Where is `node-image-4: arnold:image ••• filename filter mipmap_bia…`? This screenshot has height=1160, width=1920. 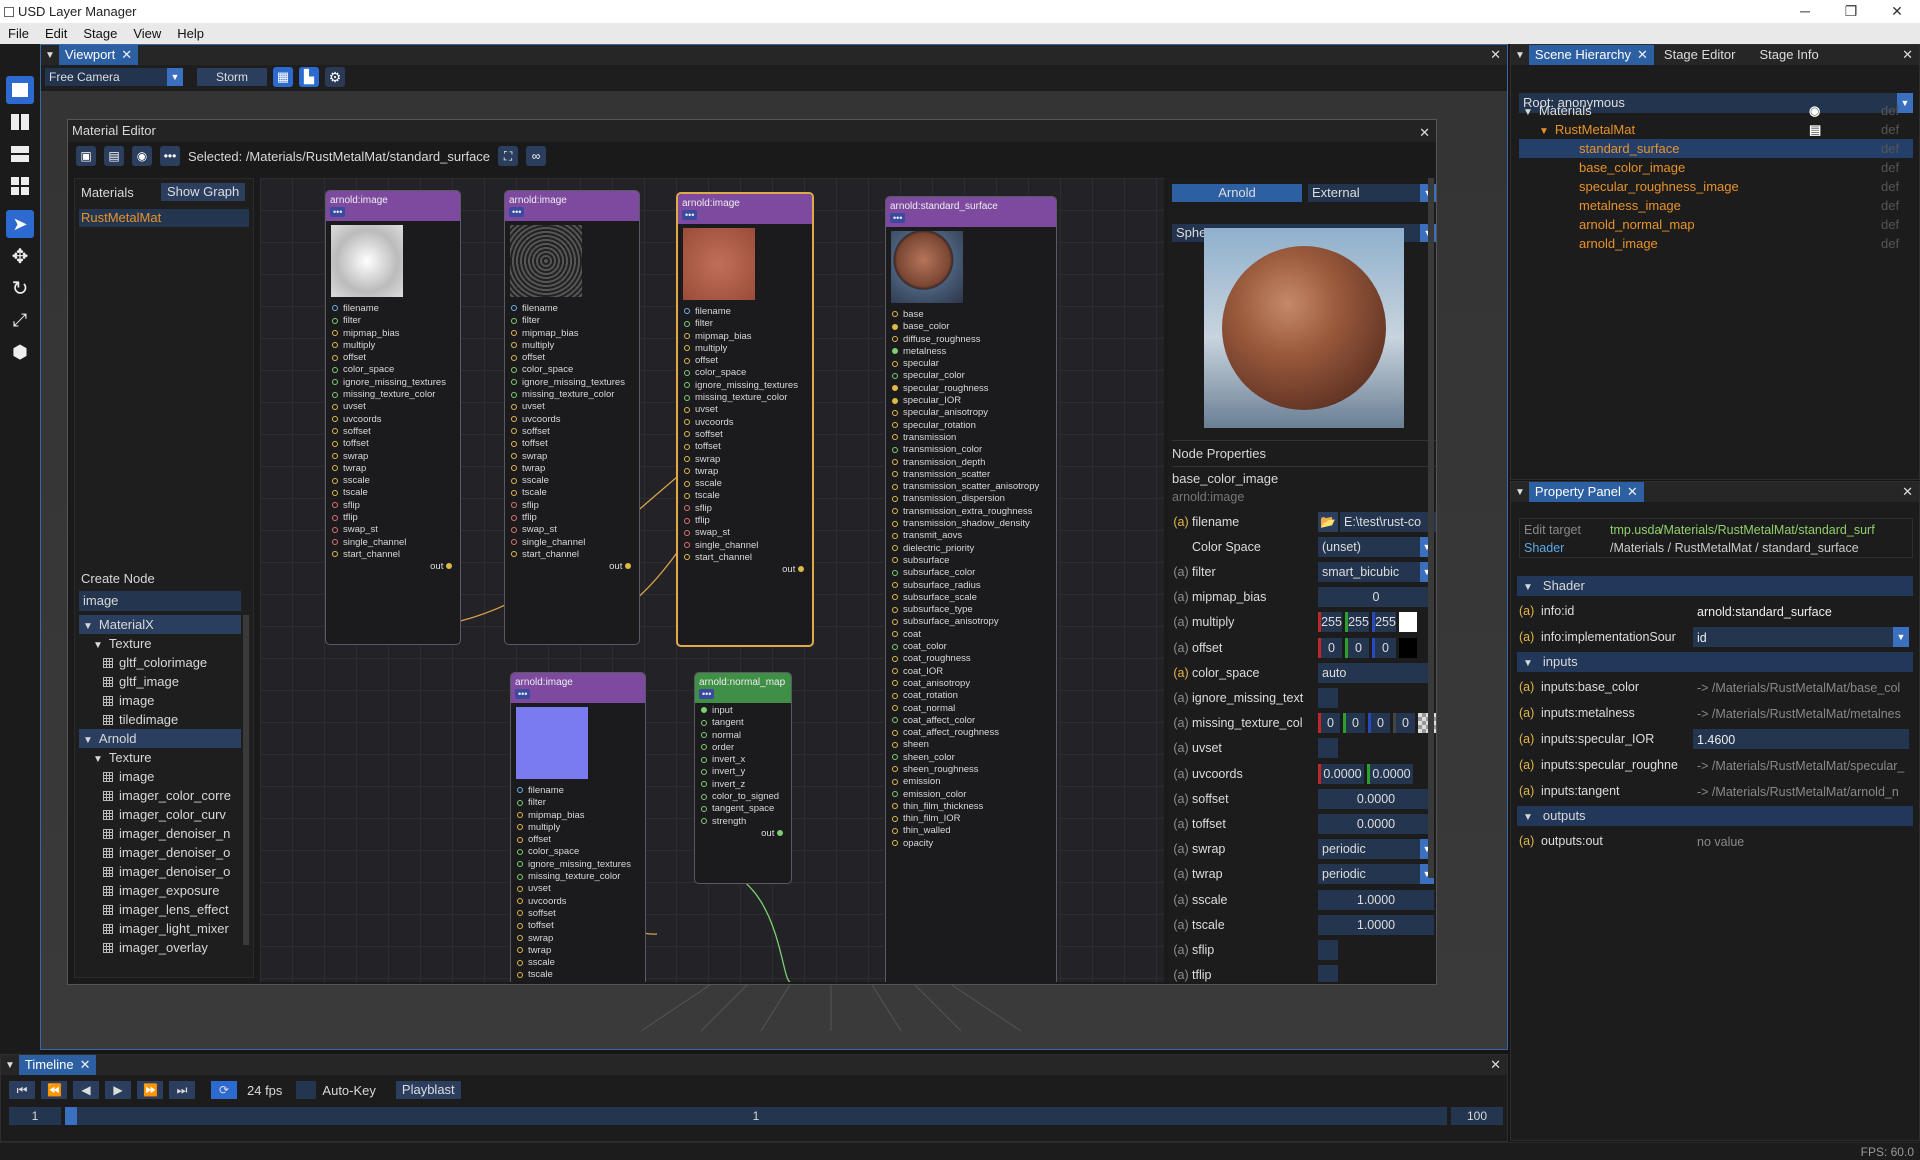
node-image-4: arnold:image ••• filename filter mipmap_bia… is located at coordinates (578, 827).